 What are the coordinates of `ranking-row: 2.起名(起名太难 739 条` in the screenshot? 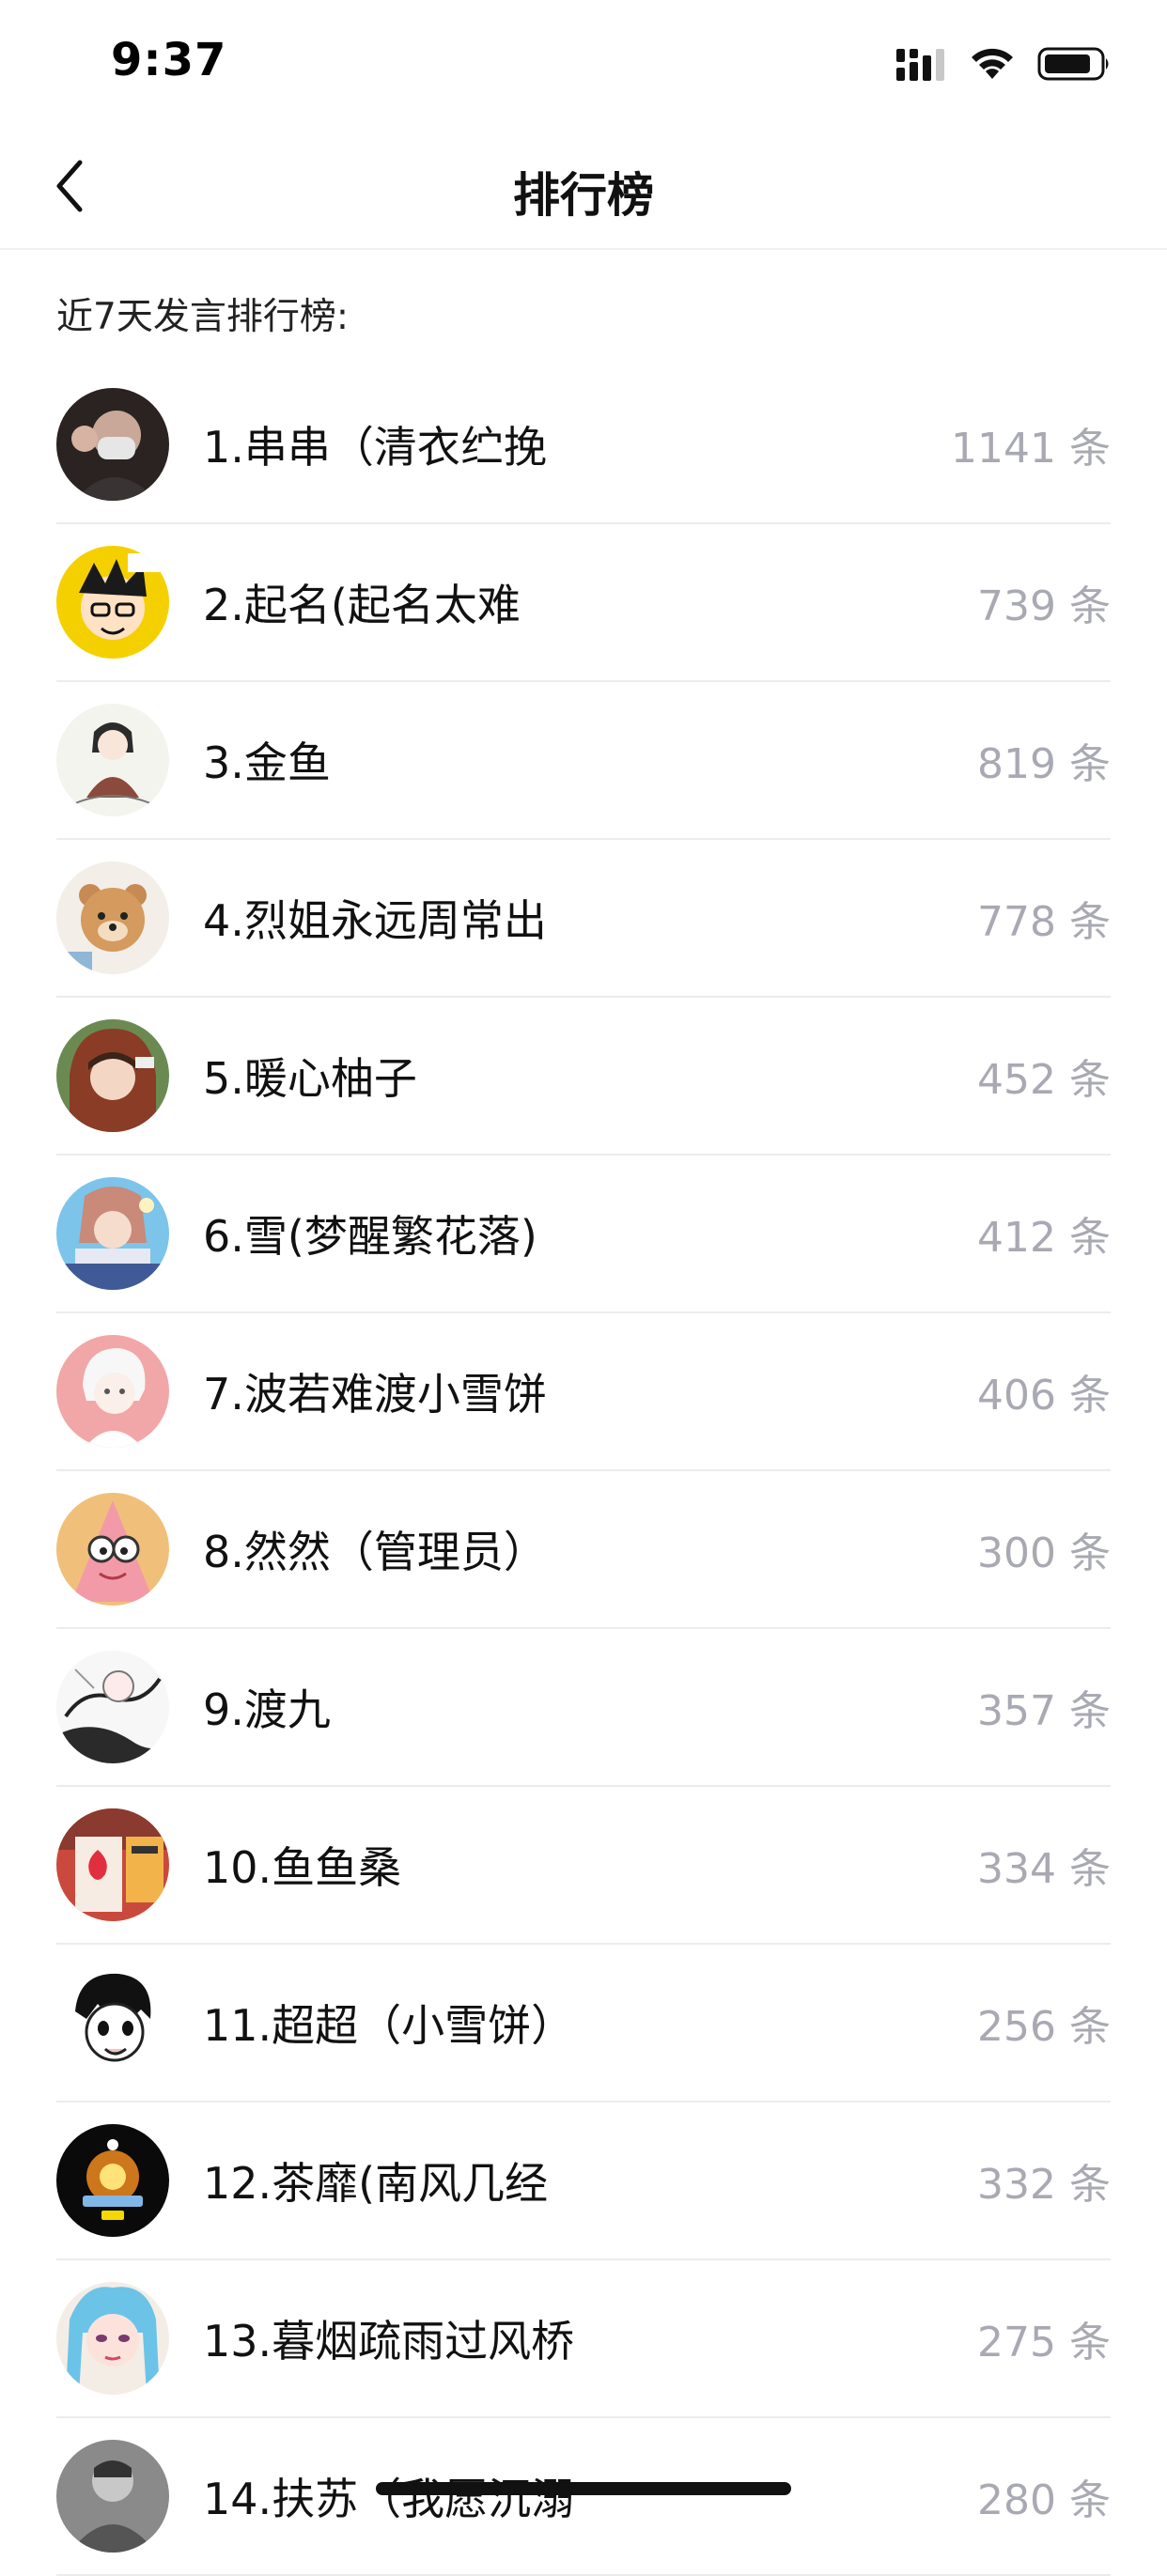 It's located at (583, 603).